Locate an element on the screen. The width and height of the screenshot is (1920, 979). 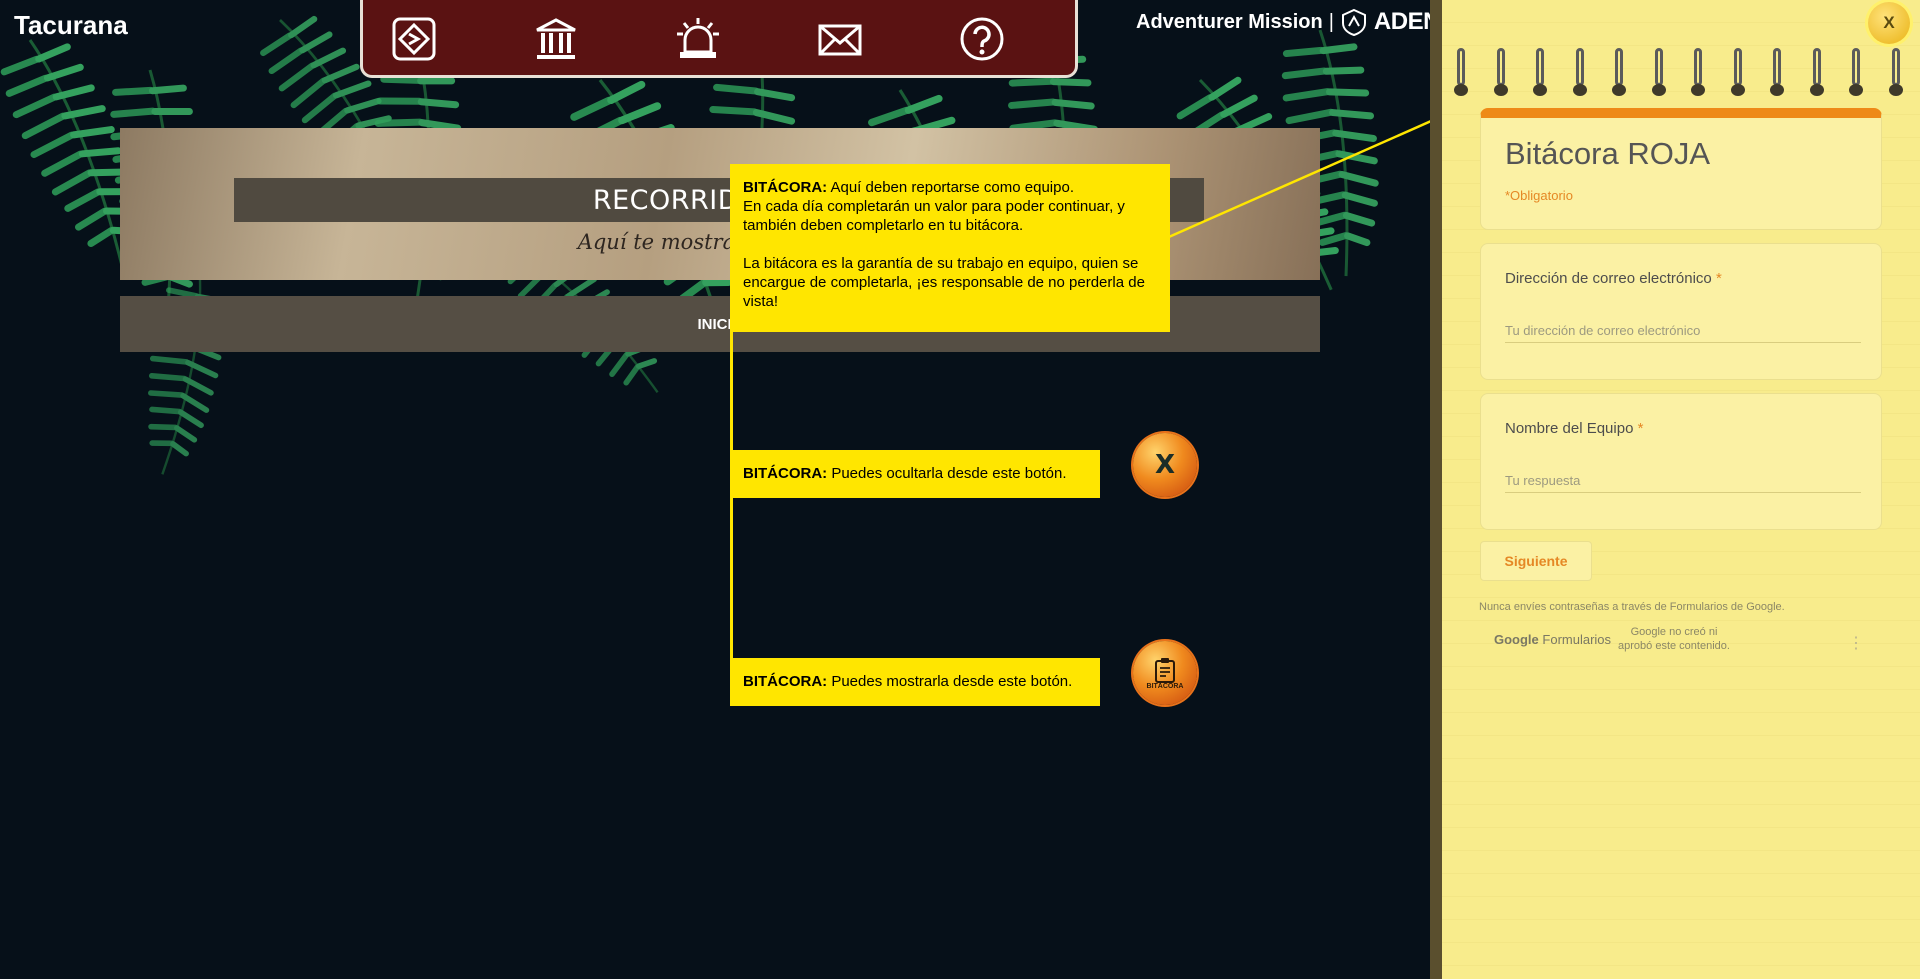
brand-header: Adventurer Mission | ADEN is located at coordinates (1283, 22).